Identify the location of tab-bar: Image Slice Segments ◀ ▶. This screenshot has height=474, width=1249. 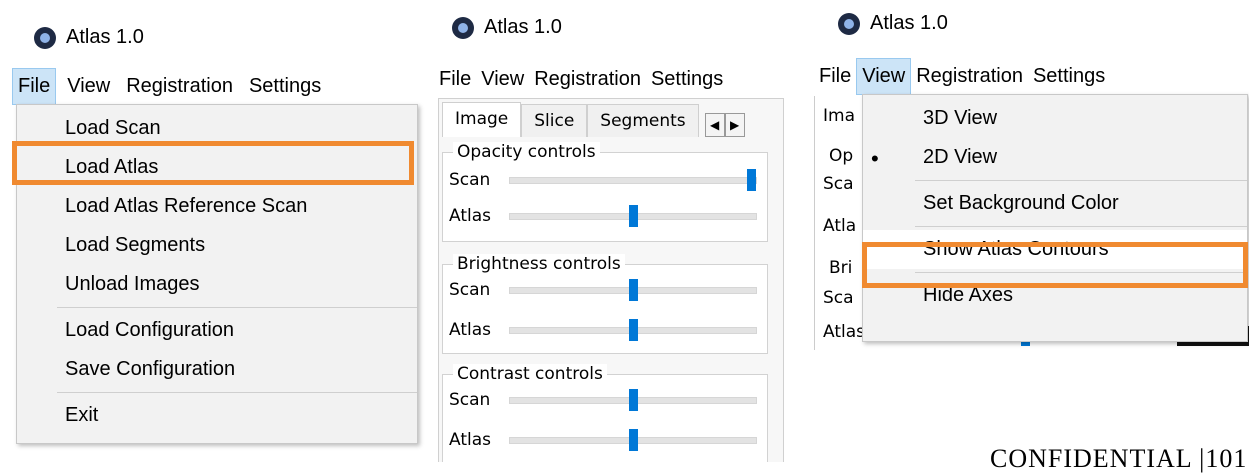
(593, 119).